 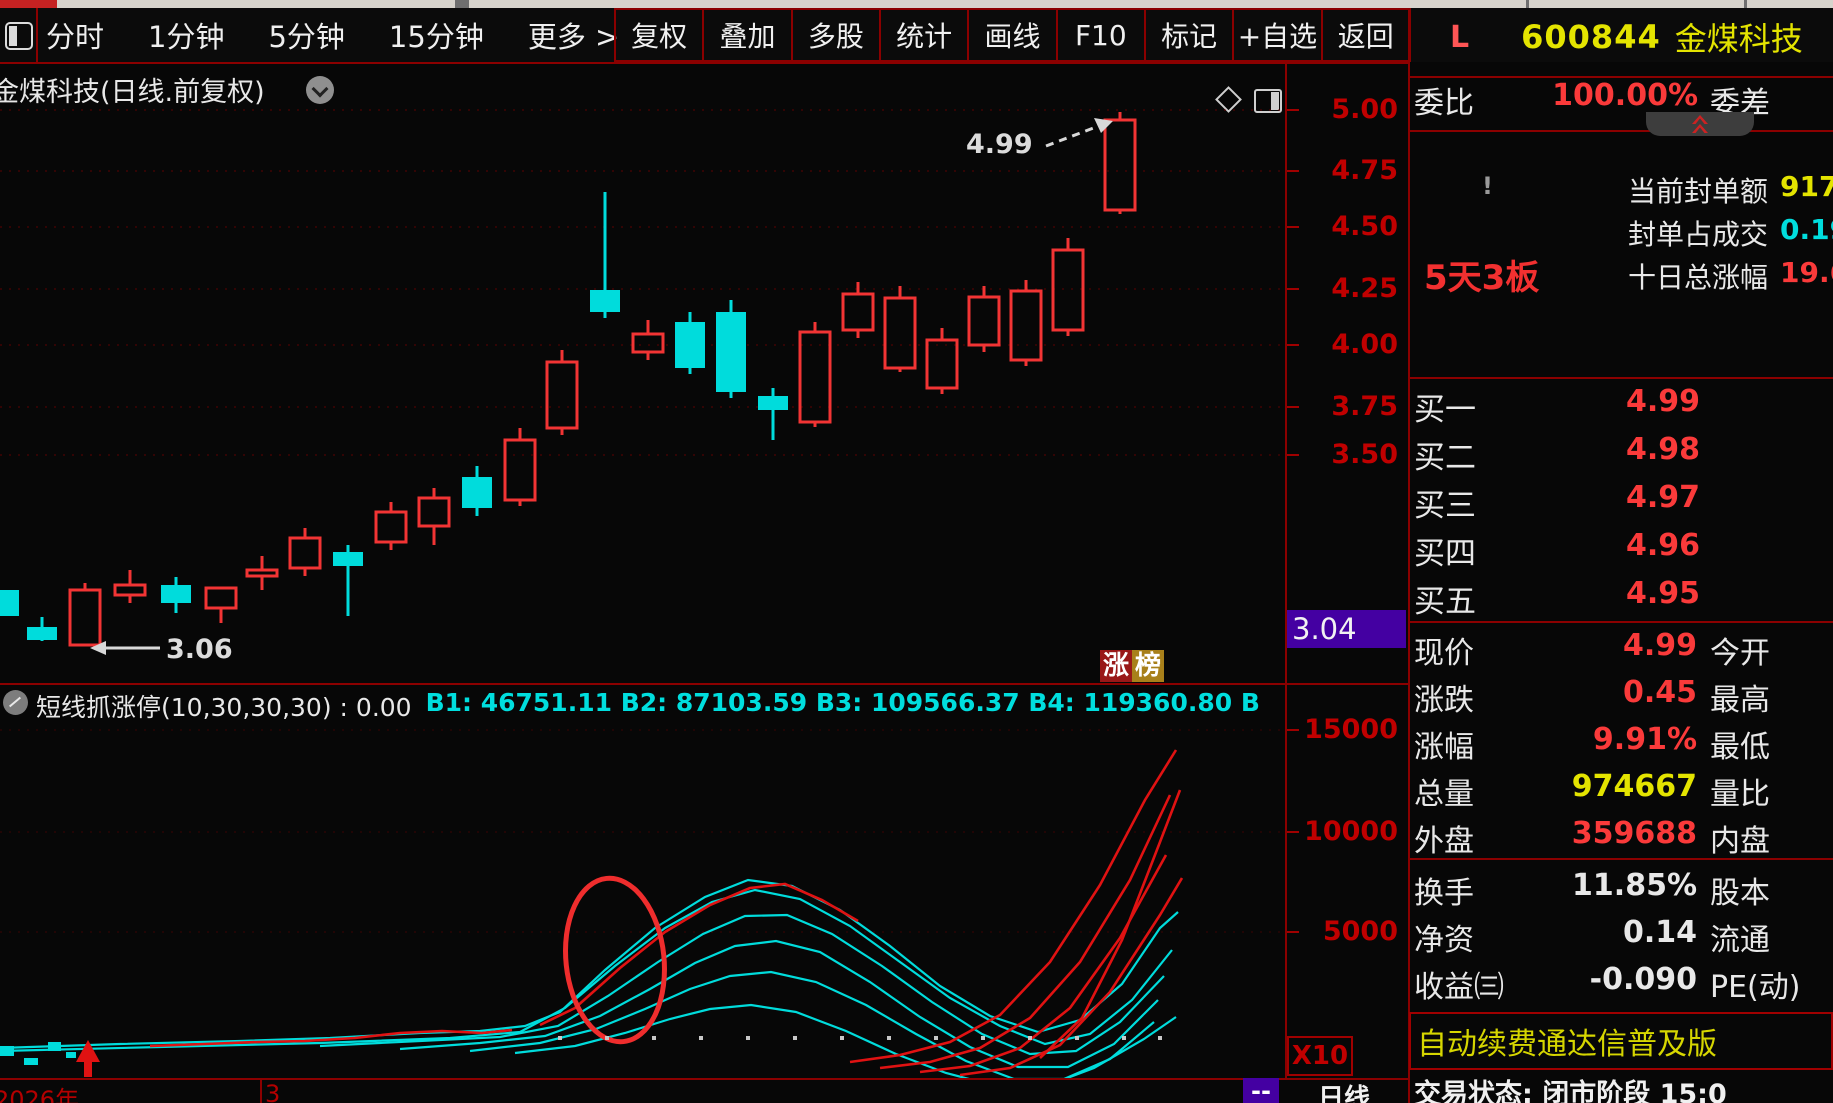 I want to click on menu-item-more: 更多 >, so click(x=574, y=35).